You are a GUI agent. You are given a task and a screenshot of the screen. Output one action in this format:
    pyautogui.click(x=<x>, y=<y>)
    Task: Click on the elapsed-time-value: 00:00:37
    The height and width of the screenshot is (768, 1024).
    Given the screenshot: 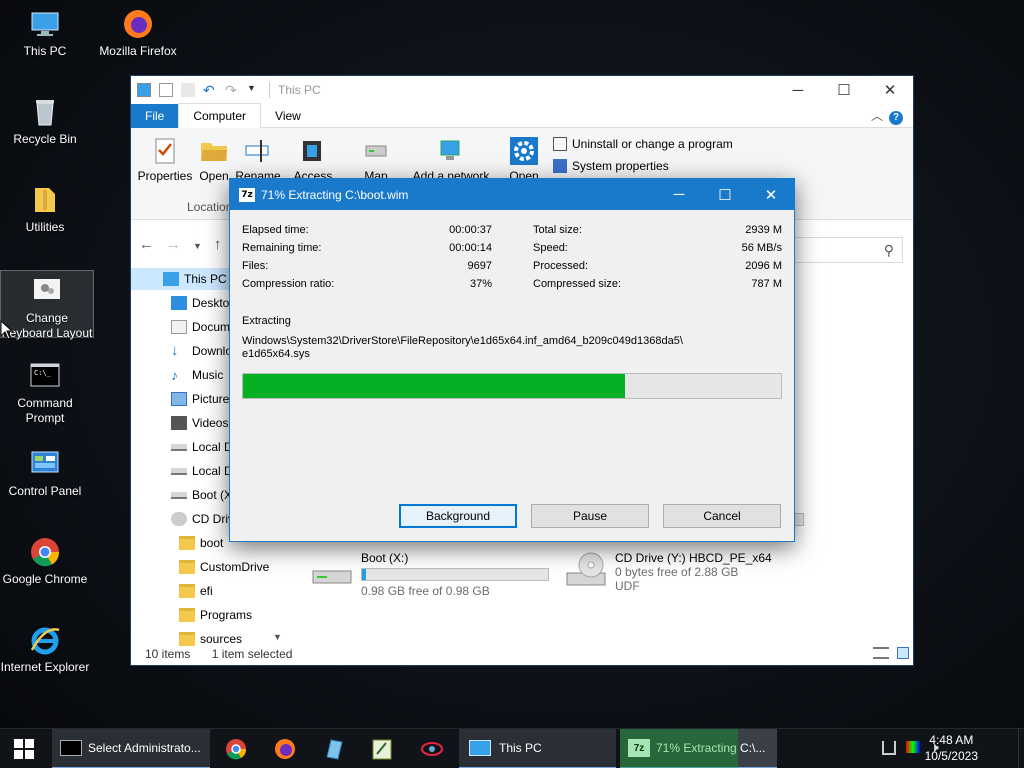 What is the action you would take?
    pyautogui.click(x=470, y=230)
    